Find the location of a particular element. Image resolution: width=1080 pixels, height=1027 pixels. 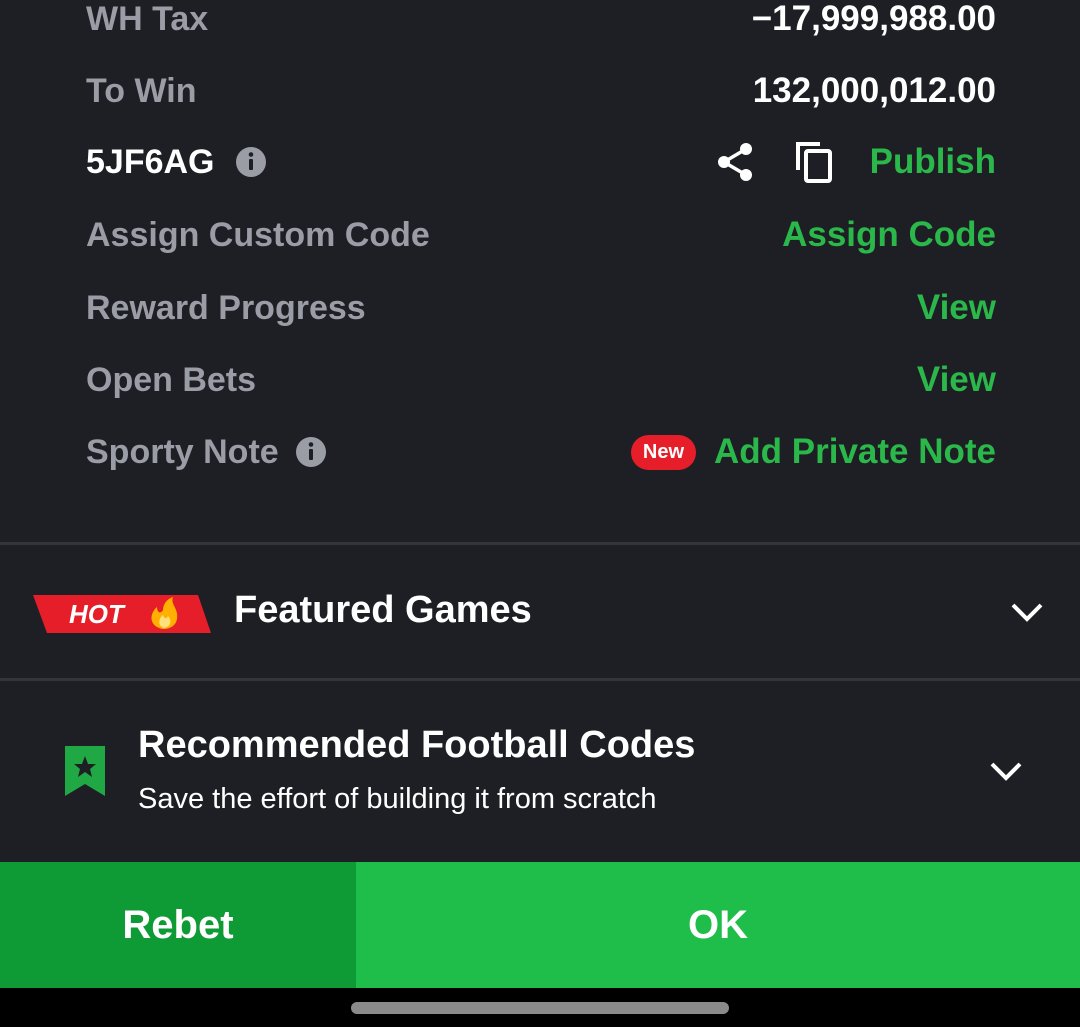

open-bets-label: Open Bets is located at coordinates (171, 379).